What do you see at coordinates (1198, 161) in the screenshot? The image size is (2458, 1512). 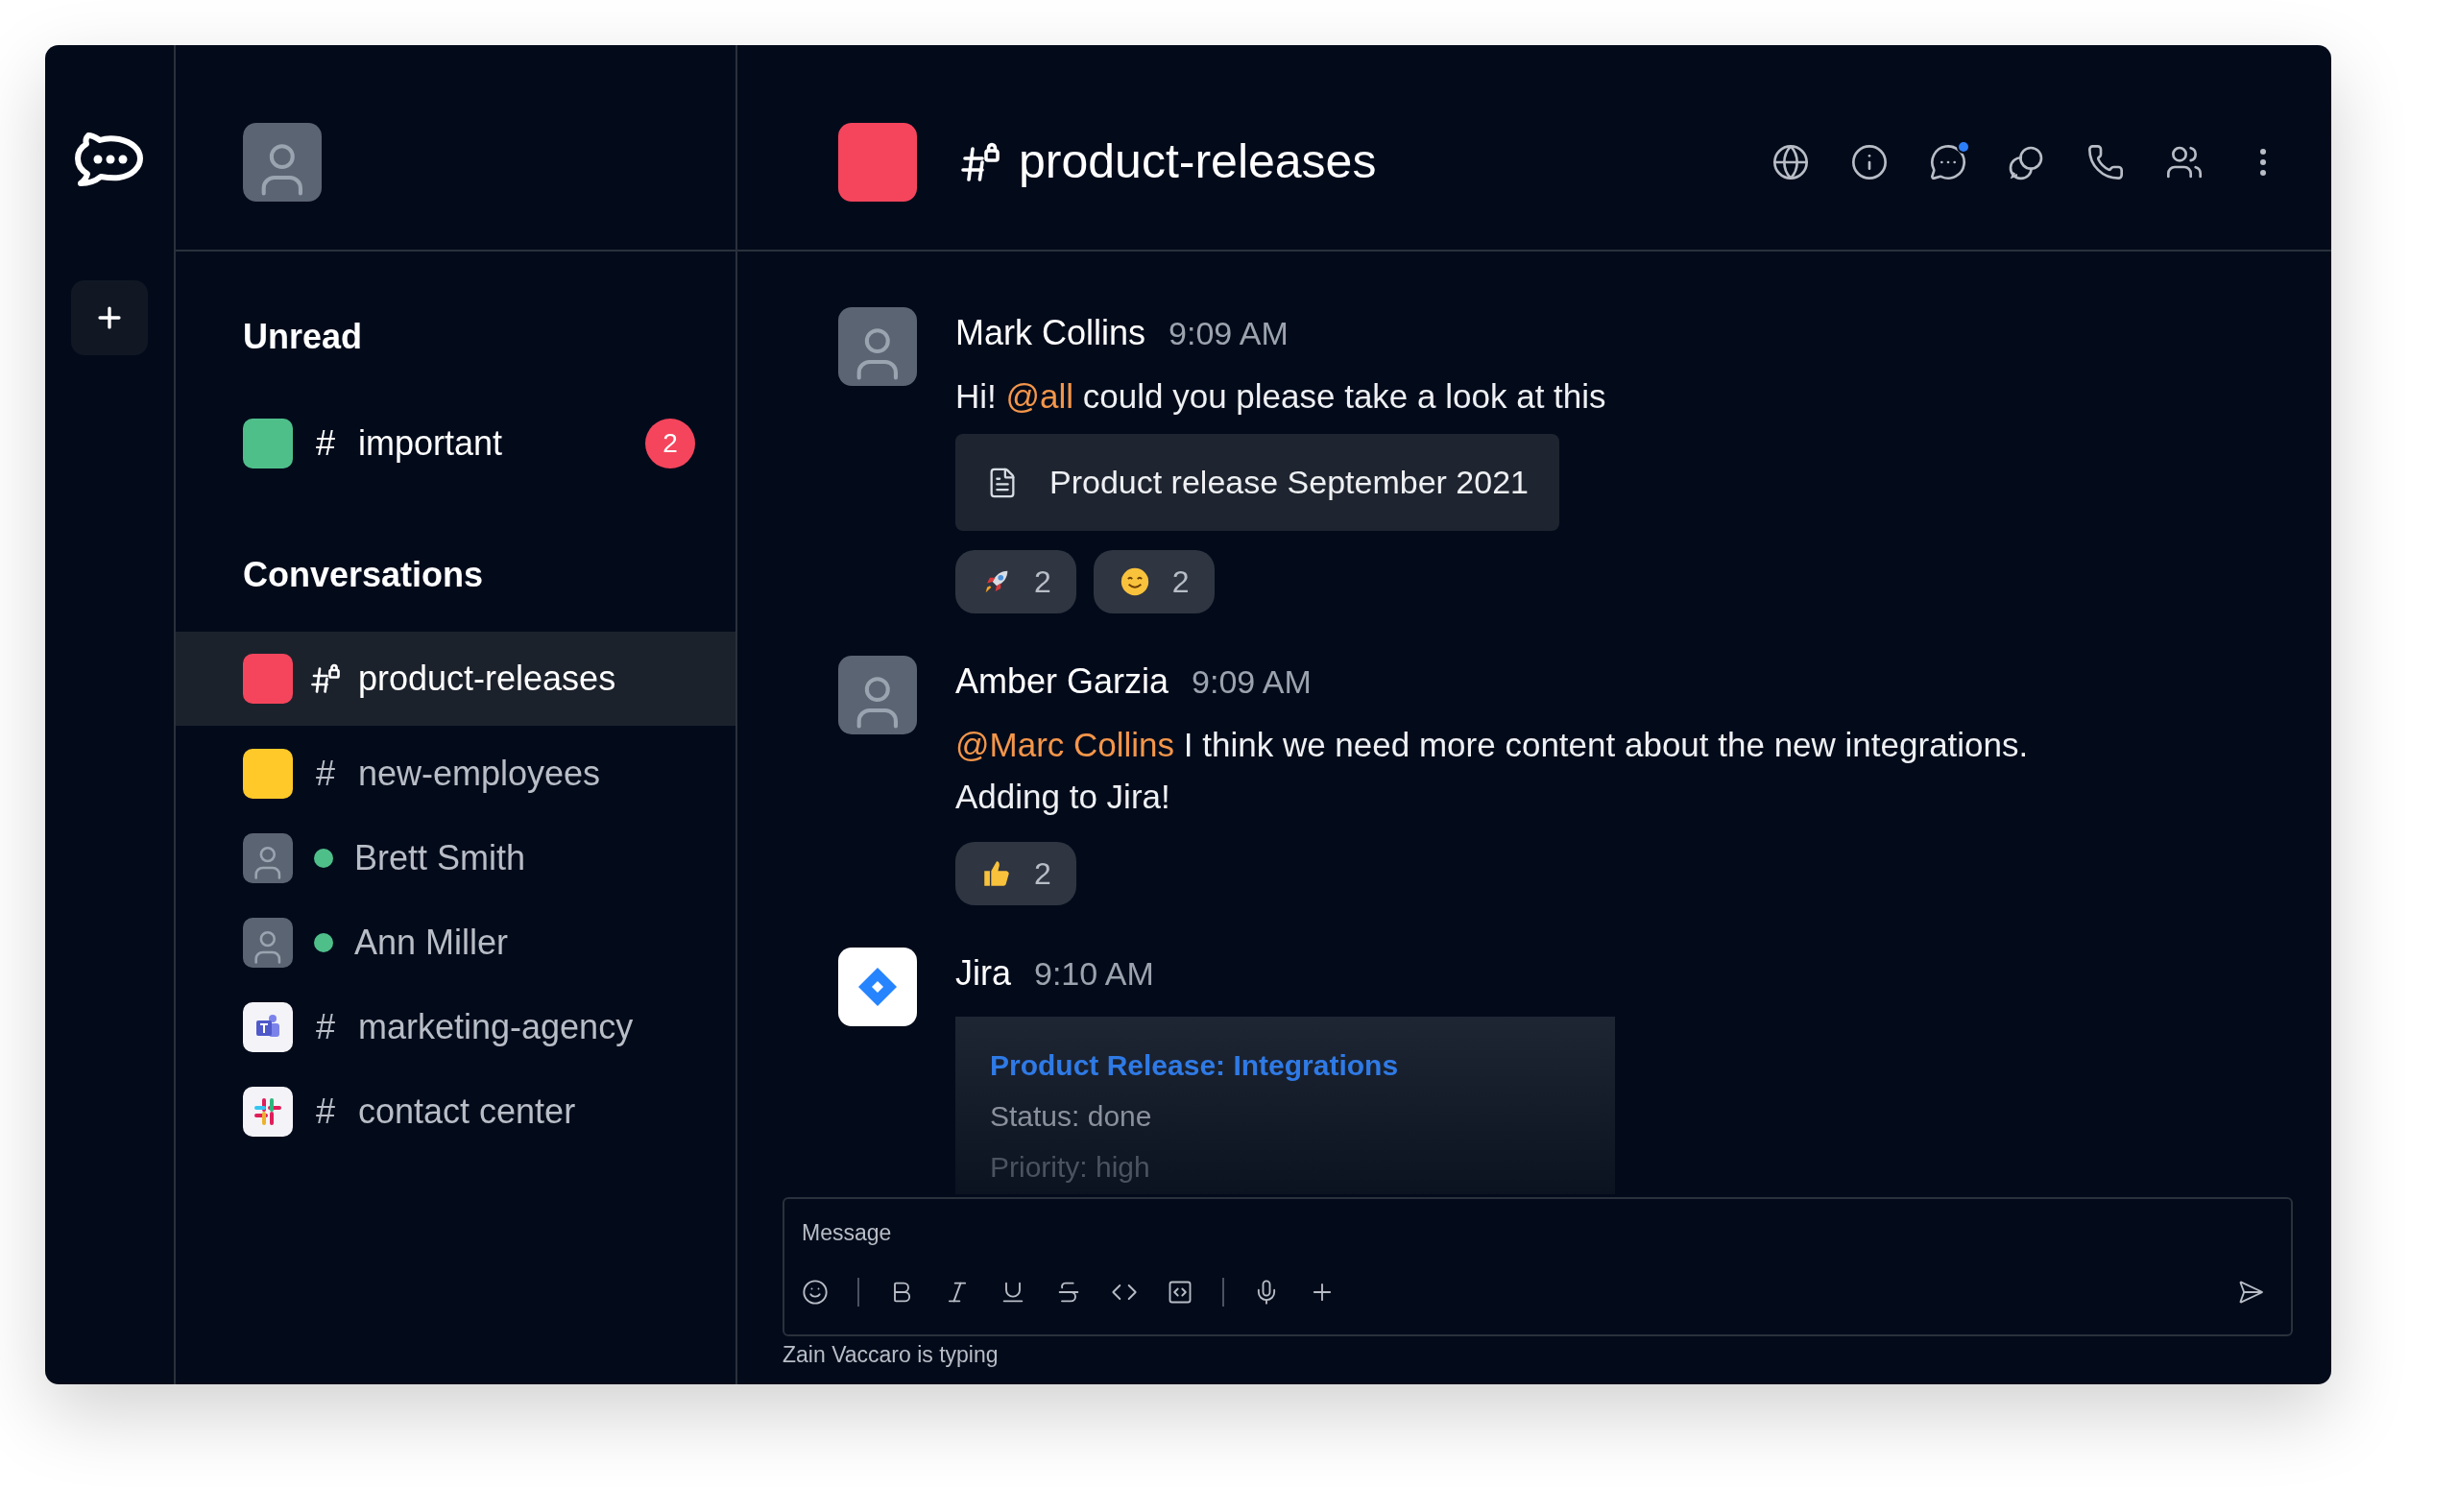 I see `channel-title: product-releases` at bounding box center [1198, 161].